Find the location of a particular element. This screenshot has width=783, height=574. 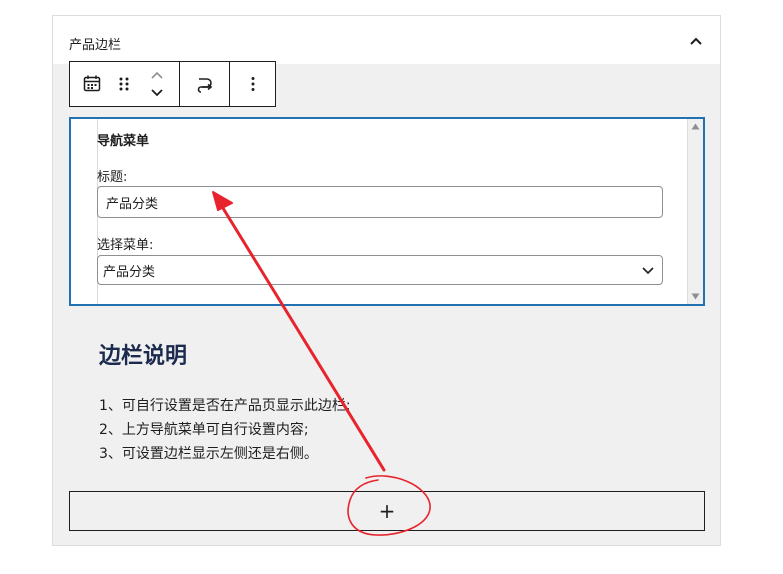

chevron-up-icon is located at coordinates (696, 41).